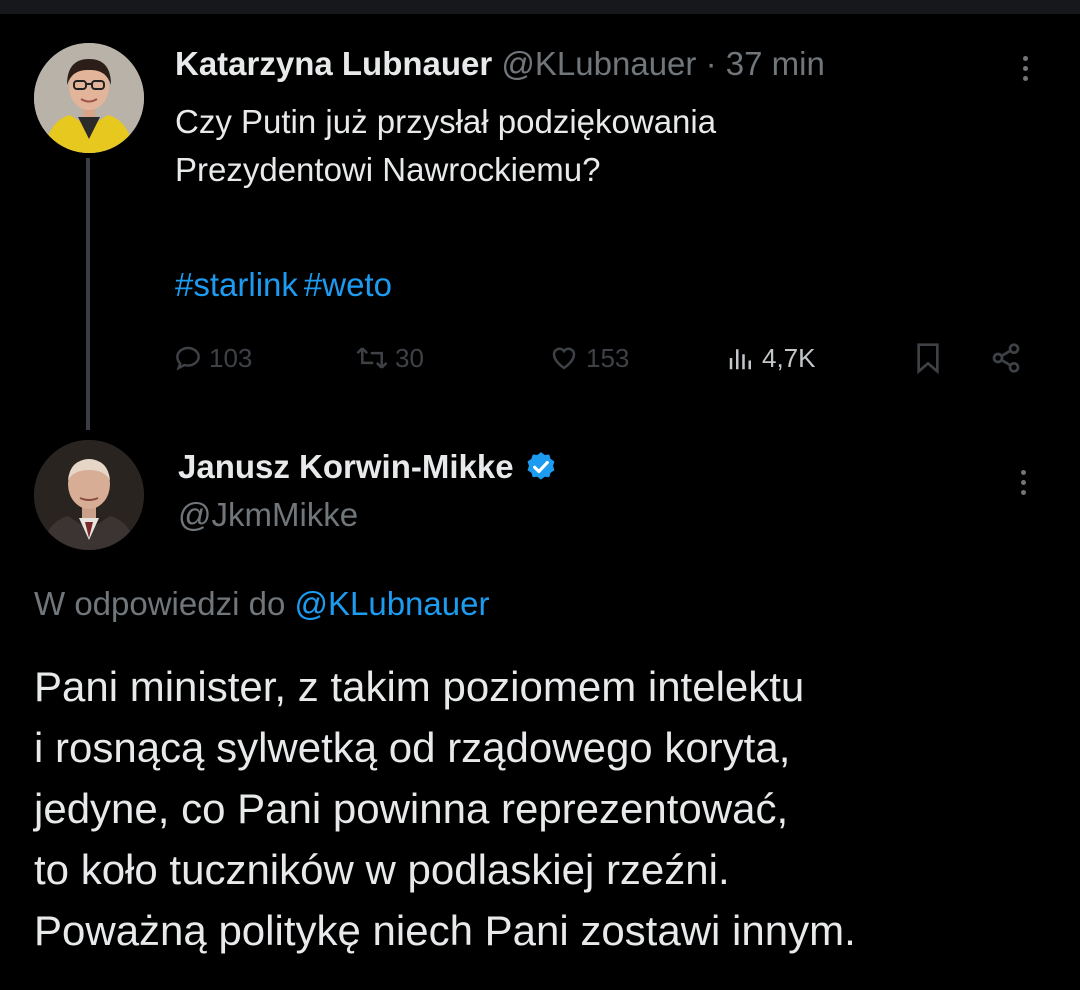  What do you see at coordinates (540, 7) in the screenshot?
I see `top-border` at bounding box center [540, 7].